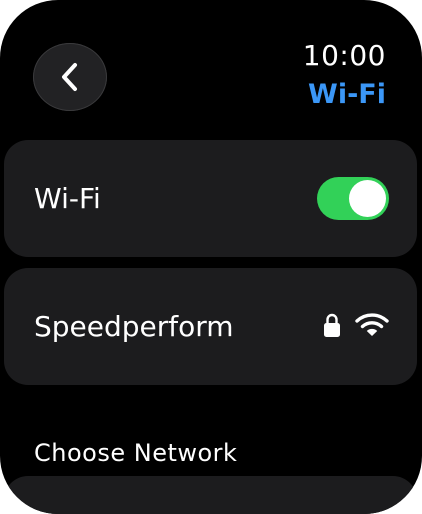  Describe the element at coordinates (347, 94) in the screenshot. I see `page-title: Wi-Fi` at that location.